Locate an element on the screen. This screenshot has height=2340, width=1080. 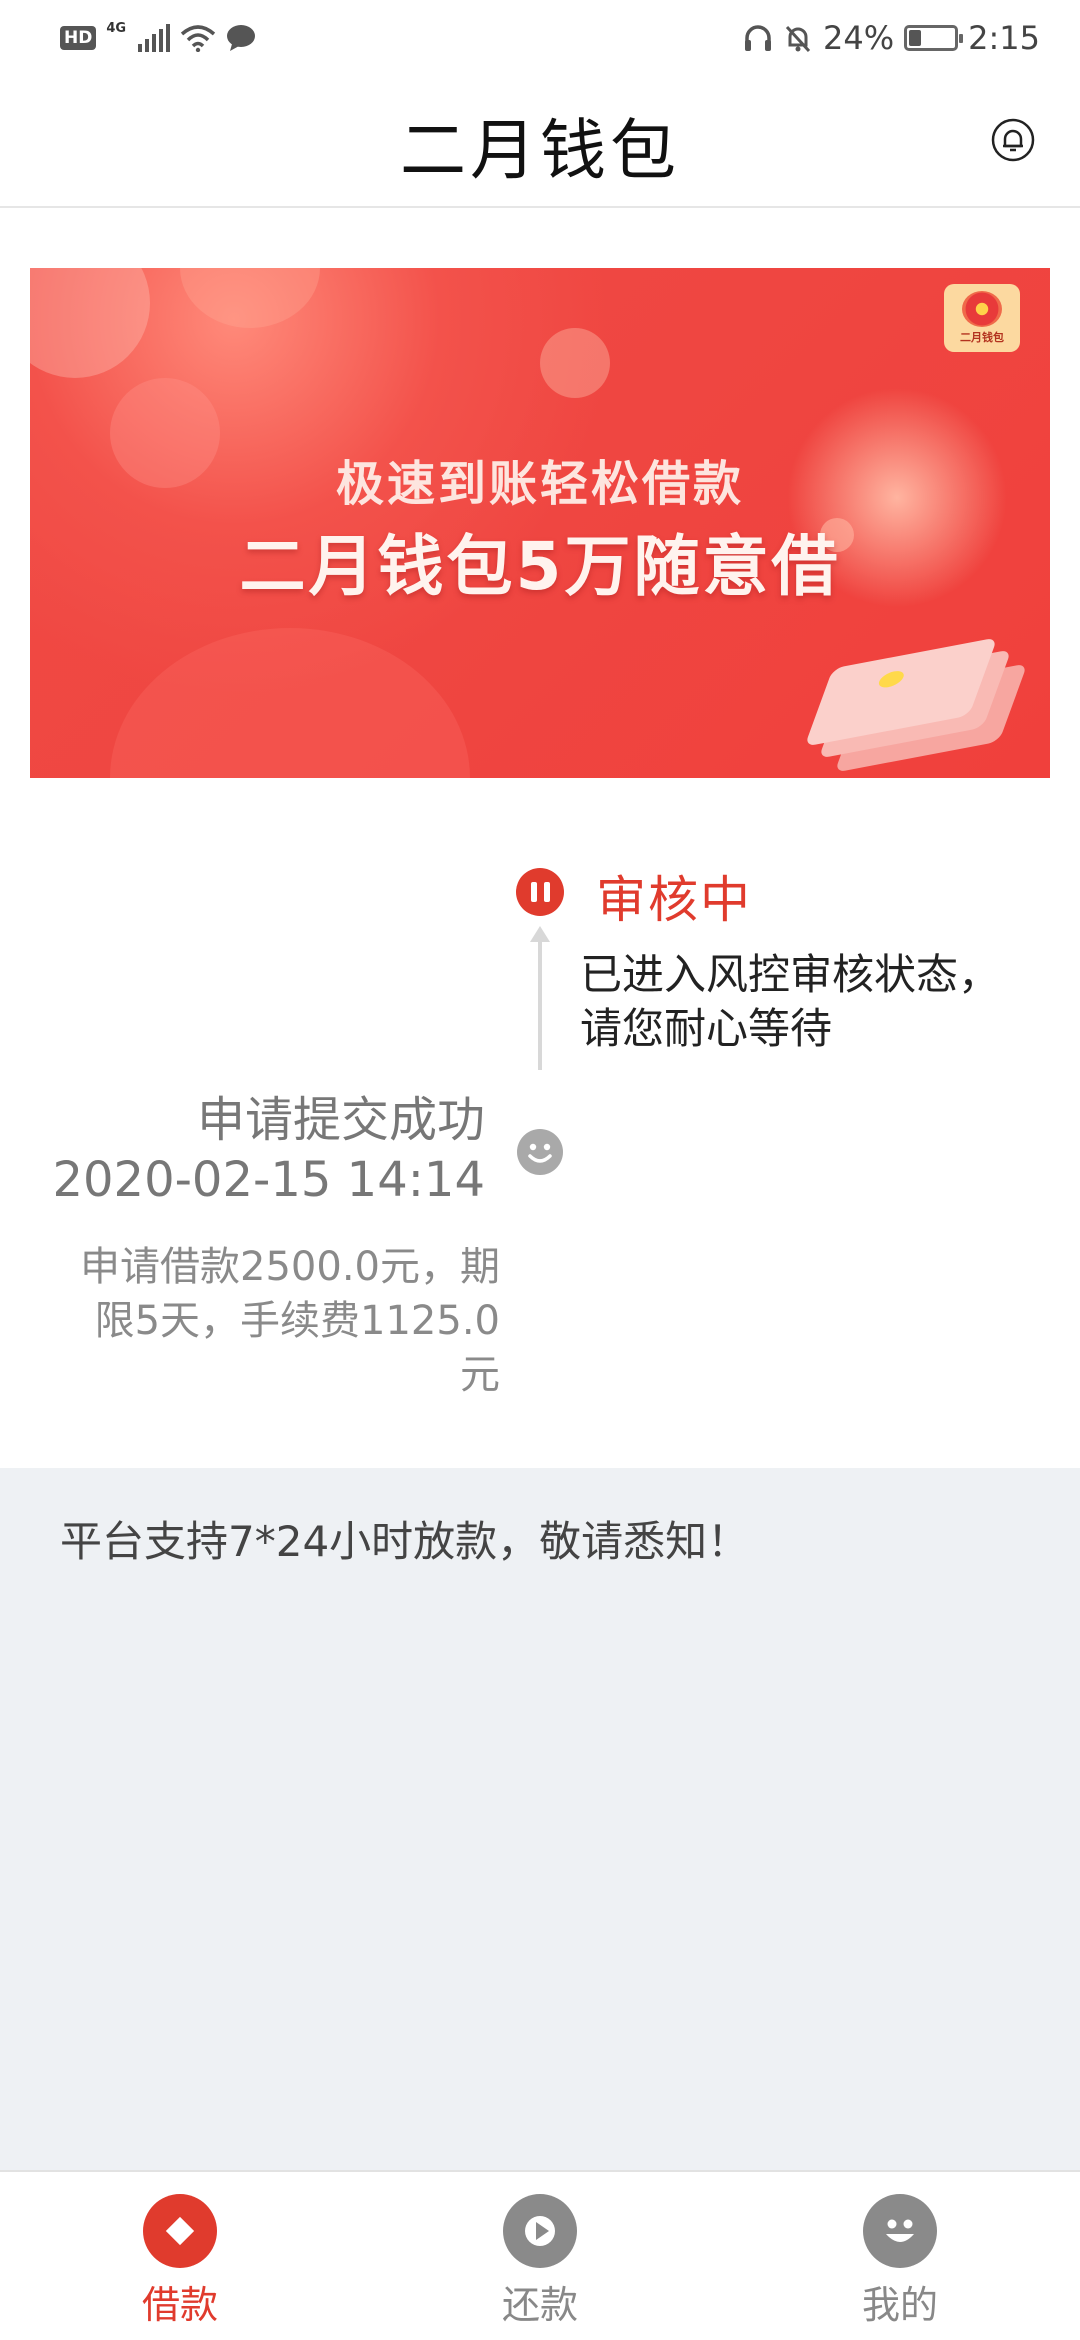
hd-badge: HD is located at coordinates (78, 37).